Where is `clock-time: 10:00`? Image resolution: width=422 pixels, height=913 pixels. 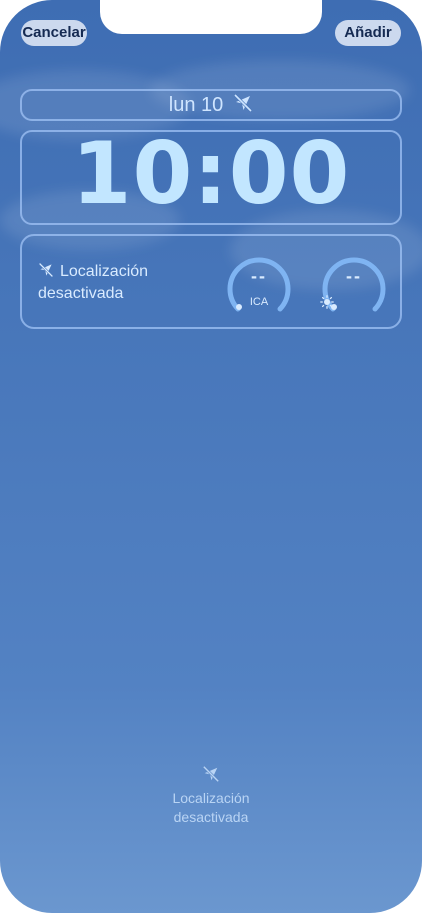 clock-time: 10:00 is located at coordinates (211, 174).